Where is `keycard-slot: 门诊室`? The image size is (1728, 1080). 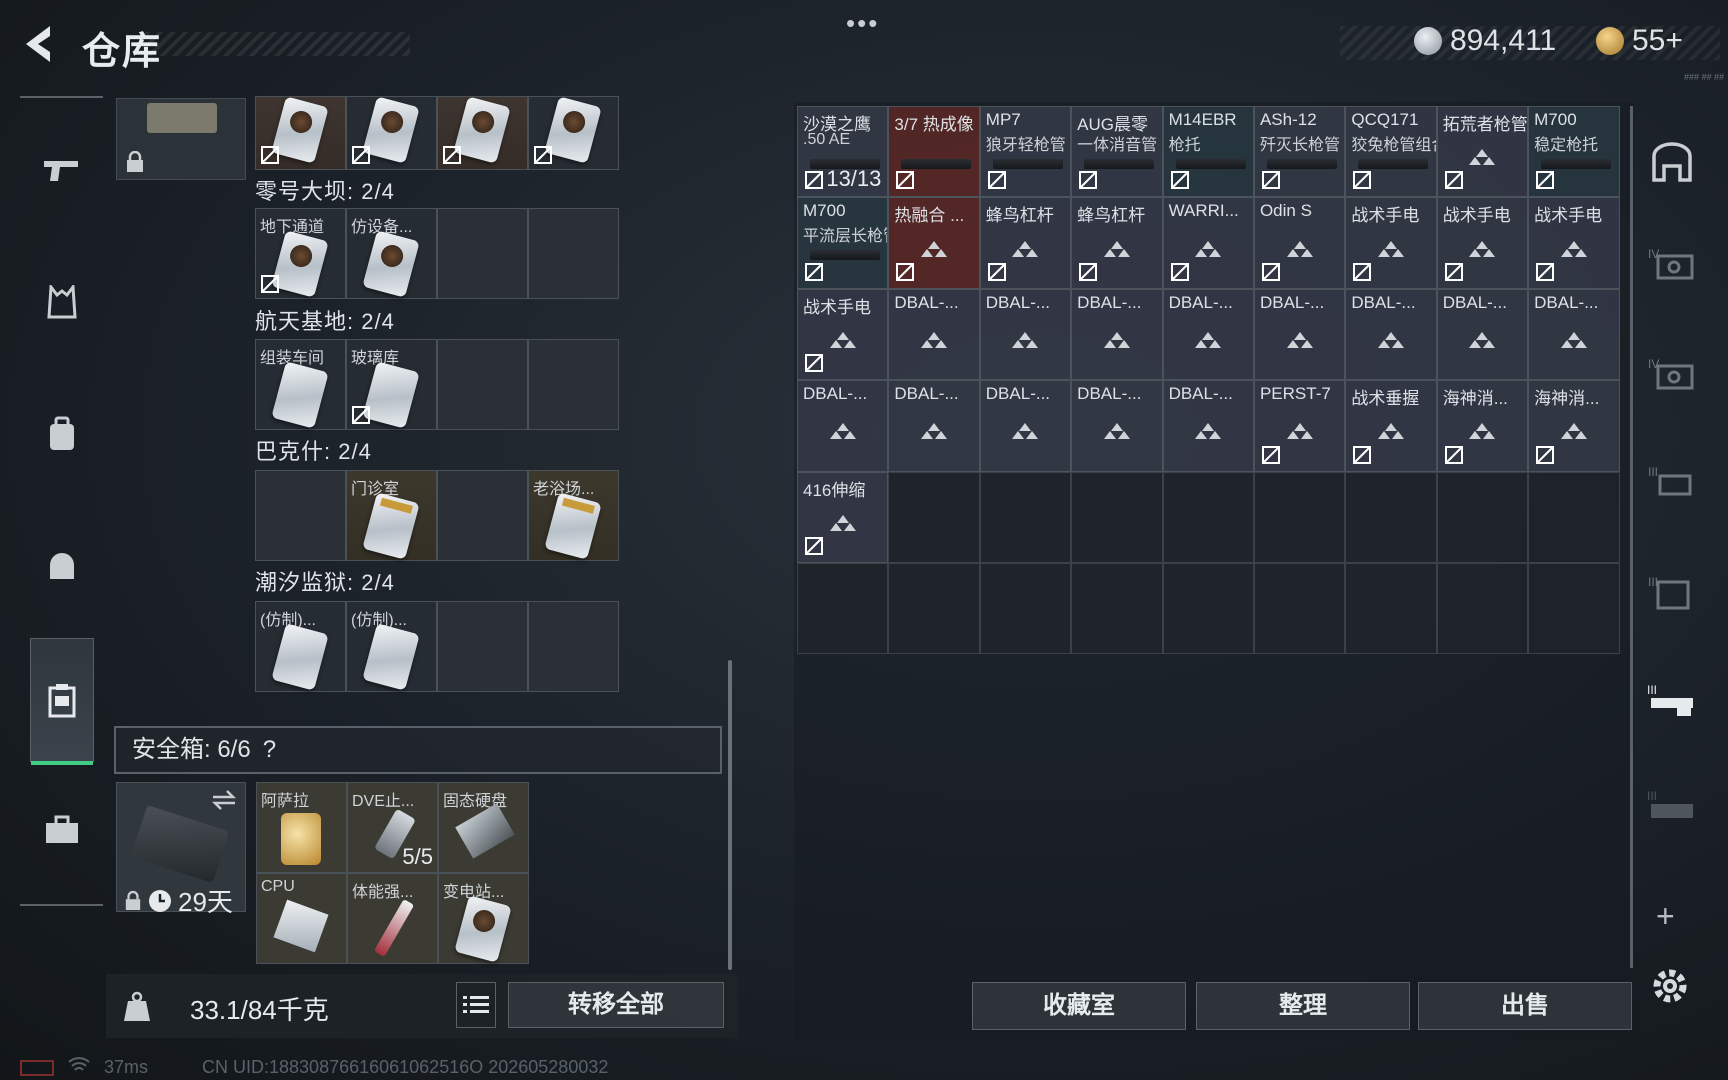 keycard-slot: 门诊室 is located at coordinates (391, 515).